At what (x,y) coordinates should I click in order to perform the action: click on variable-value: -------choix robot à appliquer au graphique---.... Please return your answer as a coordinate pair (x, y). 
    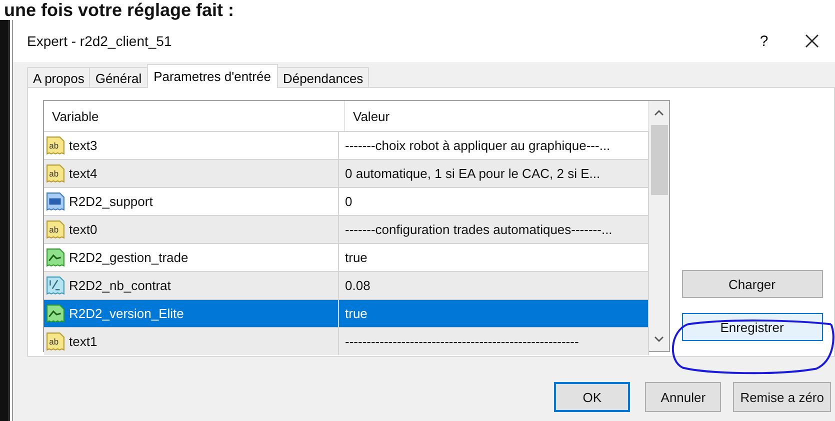
    Looking at the image, I should click on (477, 145).